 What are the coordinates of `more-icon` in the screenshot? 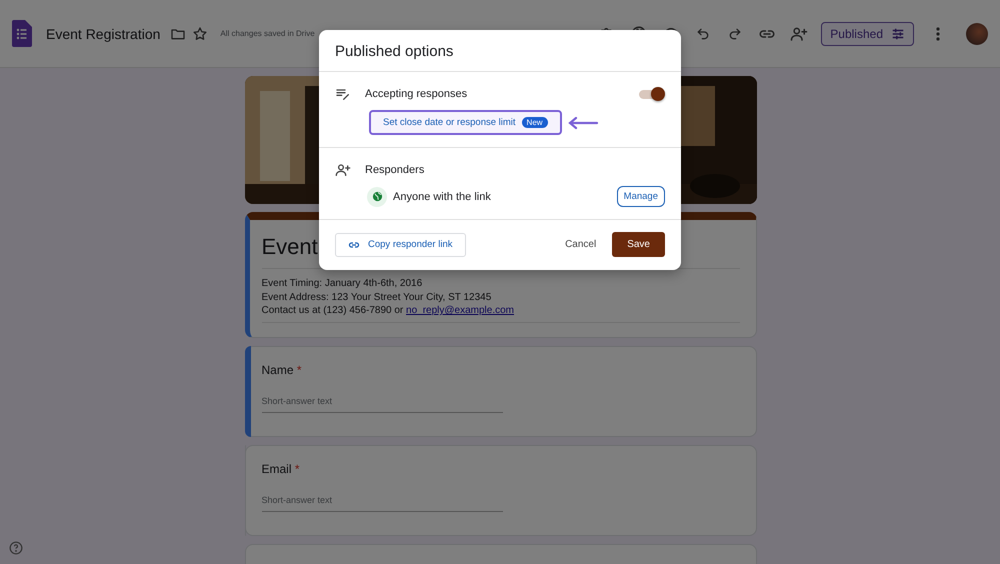 It's located at (938, 33).